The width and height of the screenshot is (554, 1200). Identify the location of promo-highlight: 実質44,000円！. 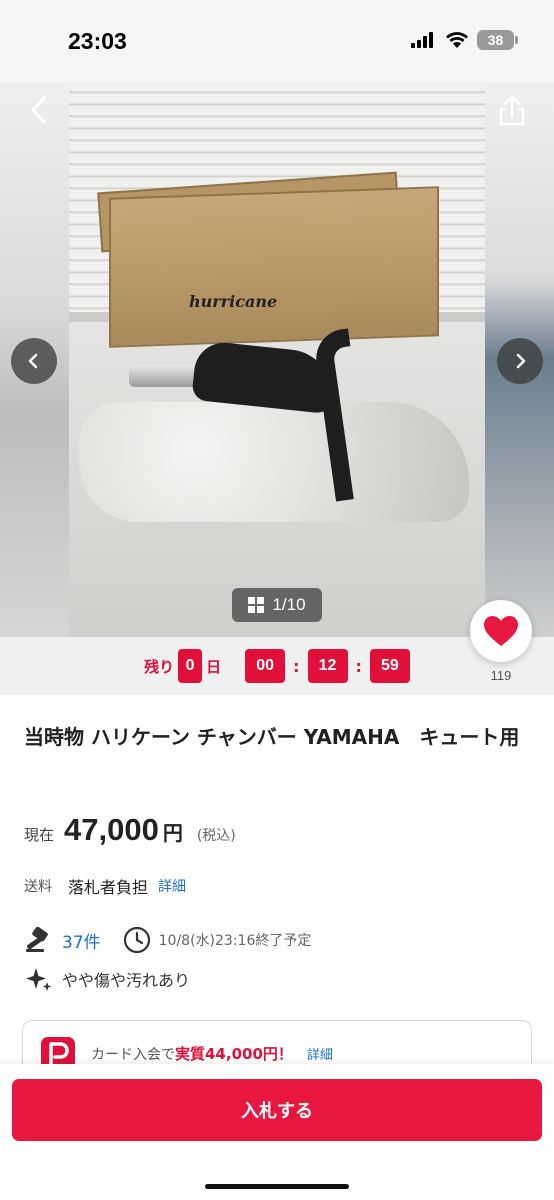
(234, 1054).